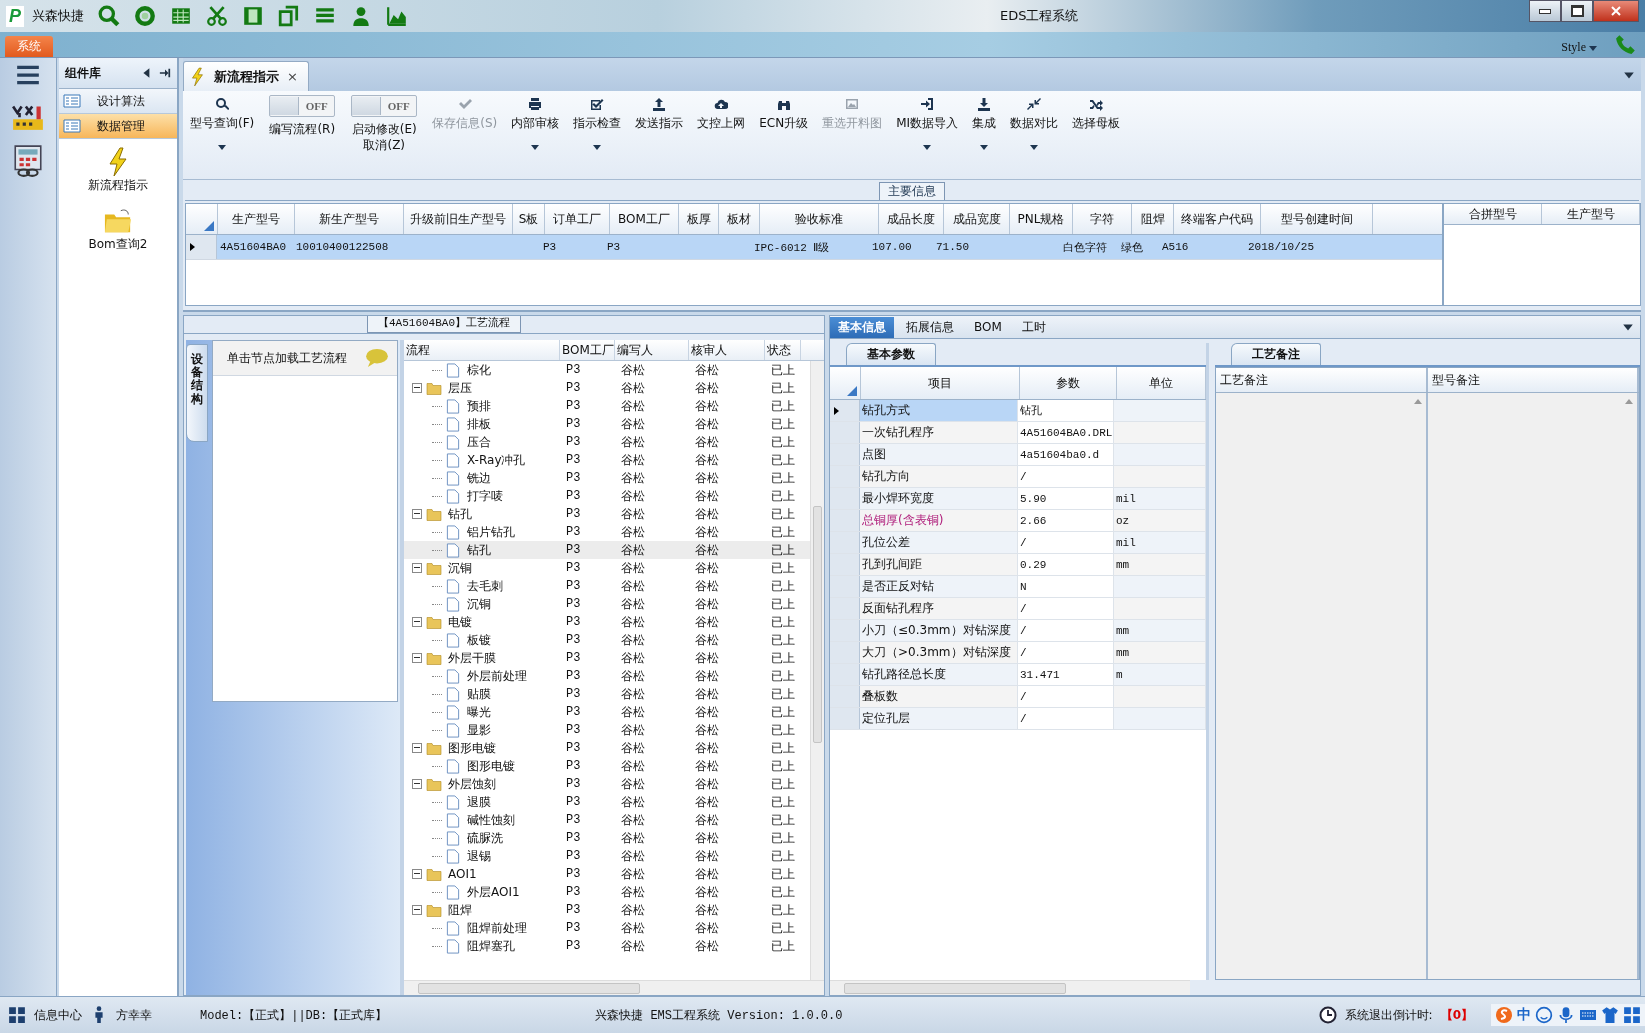  Describe the element at coordinates (1018, 455) in the screenshot. I see `table-row: 点图 4a51604ba0.d` at that location.